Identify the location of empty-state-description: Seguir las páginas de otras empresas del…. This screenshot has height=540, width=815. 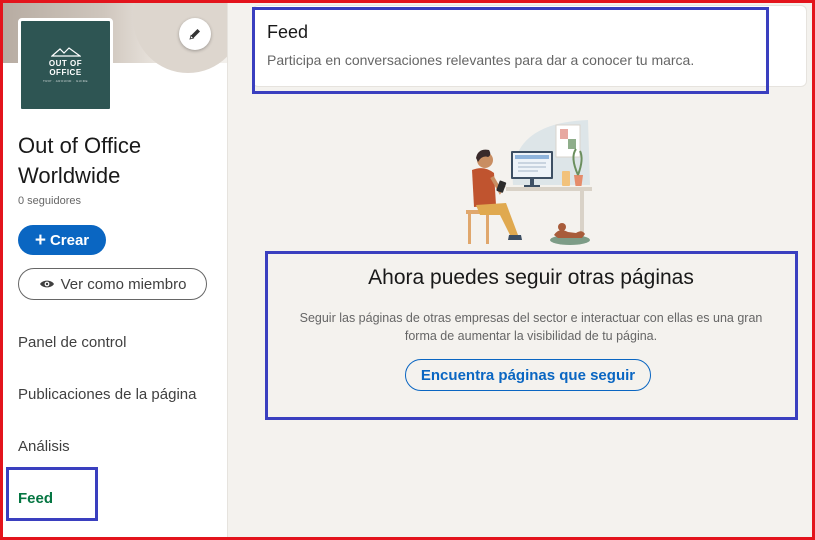
(531, 327).